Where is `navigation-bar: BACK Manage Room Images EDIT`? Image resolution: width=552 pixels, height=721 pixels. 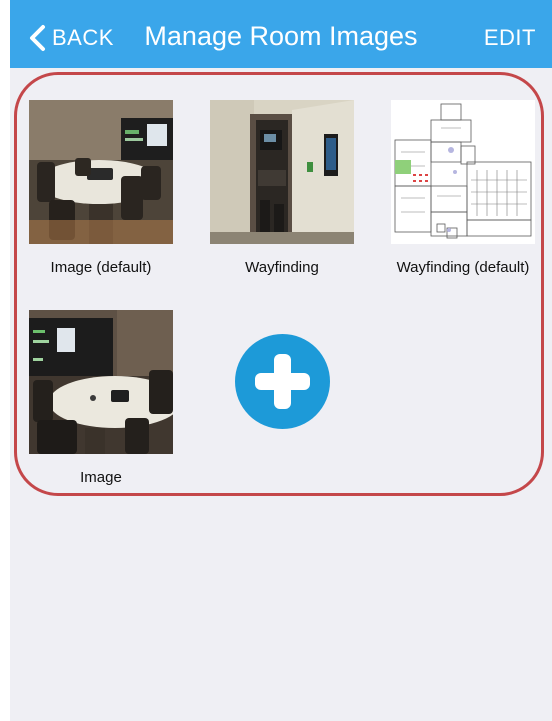
navigation-bar: BACK Manage Room Images EDIT is located at coordinates (281, 34).